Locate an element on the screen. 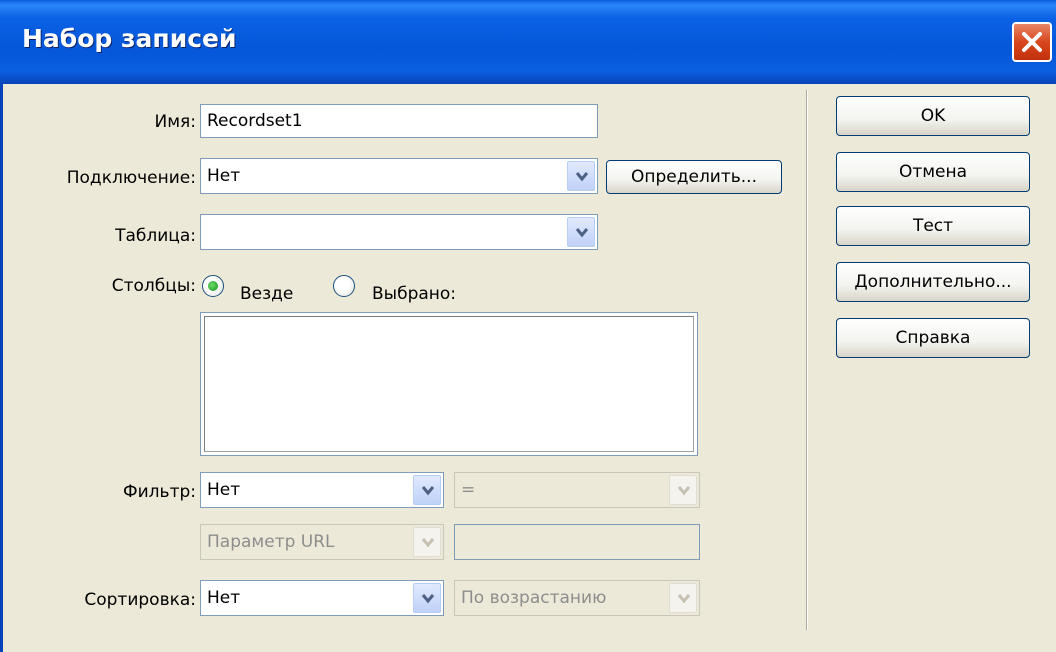 The image size is (1056, 652). connection-dropdown-button is located at coordinates (581, 176).